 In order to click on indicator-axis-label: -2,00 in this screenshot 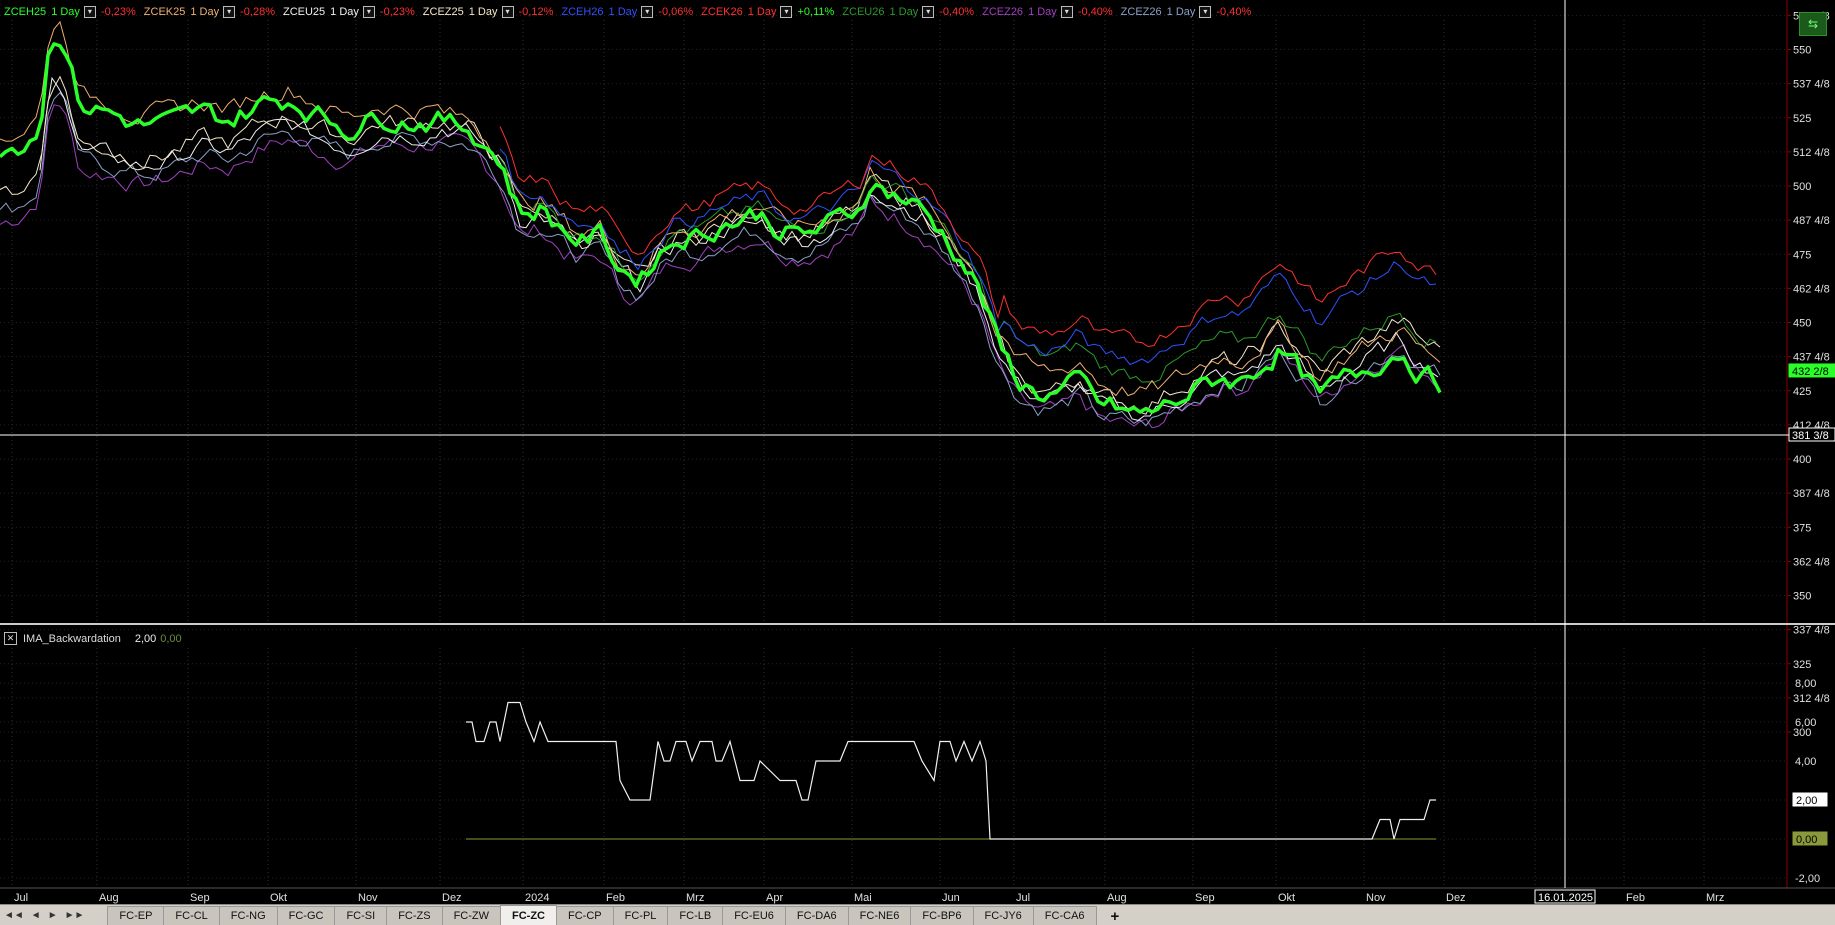, I will do `click(1807, 879)`.